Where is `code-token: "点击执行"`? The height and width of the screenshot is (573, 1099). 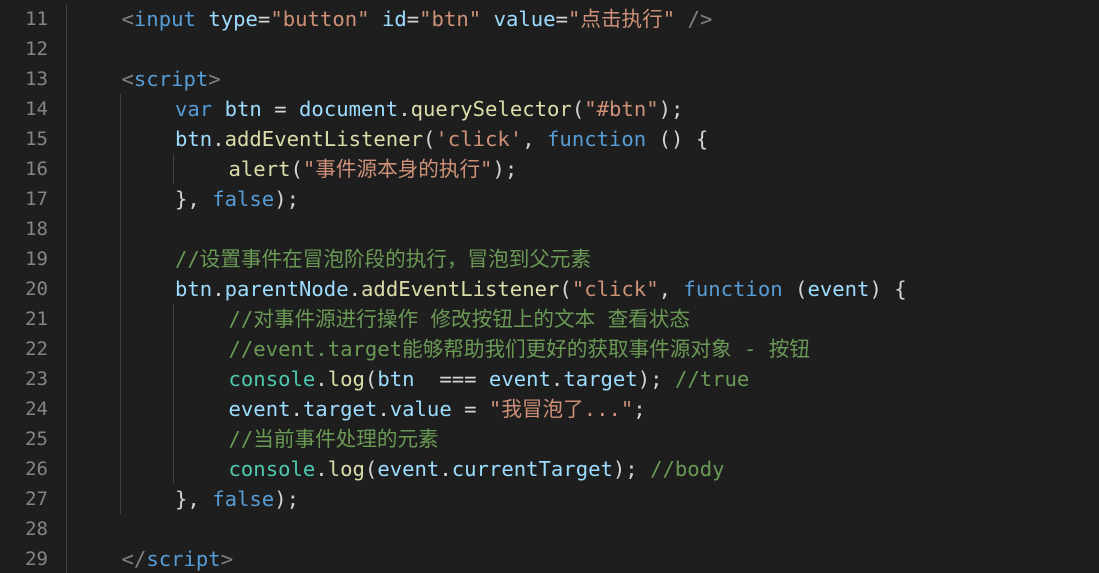
code-token: "点击执行" is located at coordinates (621, 19).